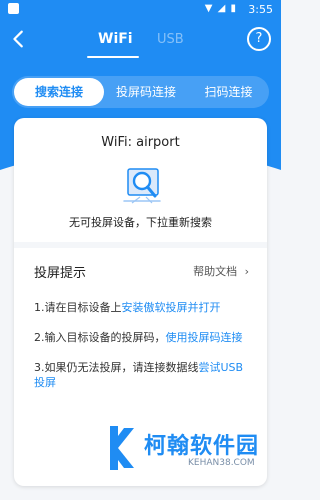  Describe the element at coordinates (220, 8) in the screenshot. I see `status-icons: ▼ ◢ ▮` at that location.